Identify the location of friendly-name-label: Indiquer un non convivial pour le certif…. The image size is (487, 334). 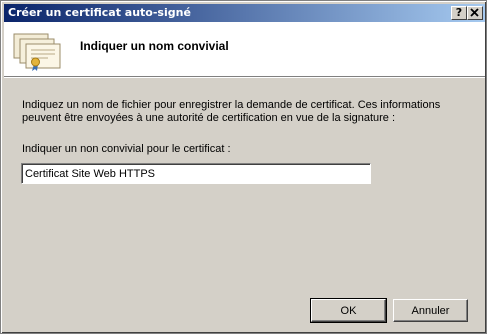
(126, 149).